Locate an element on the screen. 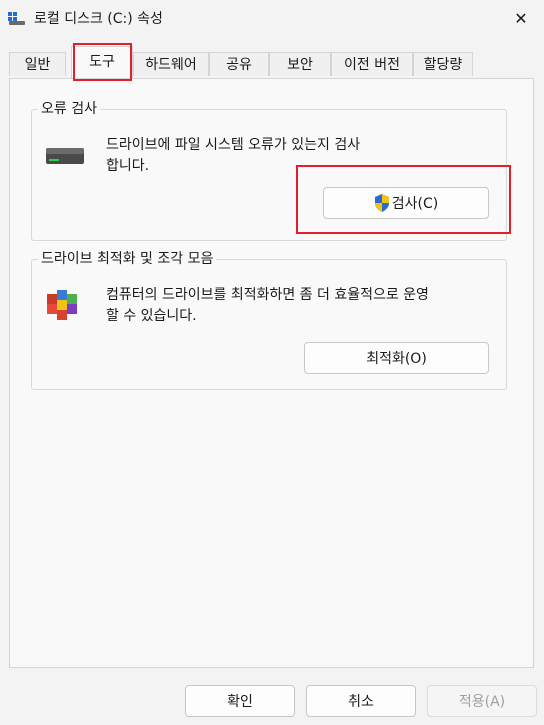 The height and width of the screenshot is (725, 544). tab-strip: 일반 도구 하드웨어 공유 보안 이전 버전 할당량 is located at coordinates (269, 62).